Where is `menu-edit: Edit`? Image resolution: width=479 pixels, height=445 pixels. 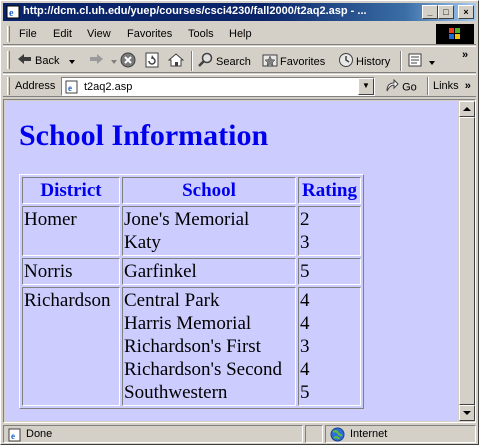 menu-edit: Edit is located at coordinates (62, 34).